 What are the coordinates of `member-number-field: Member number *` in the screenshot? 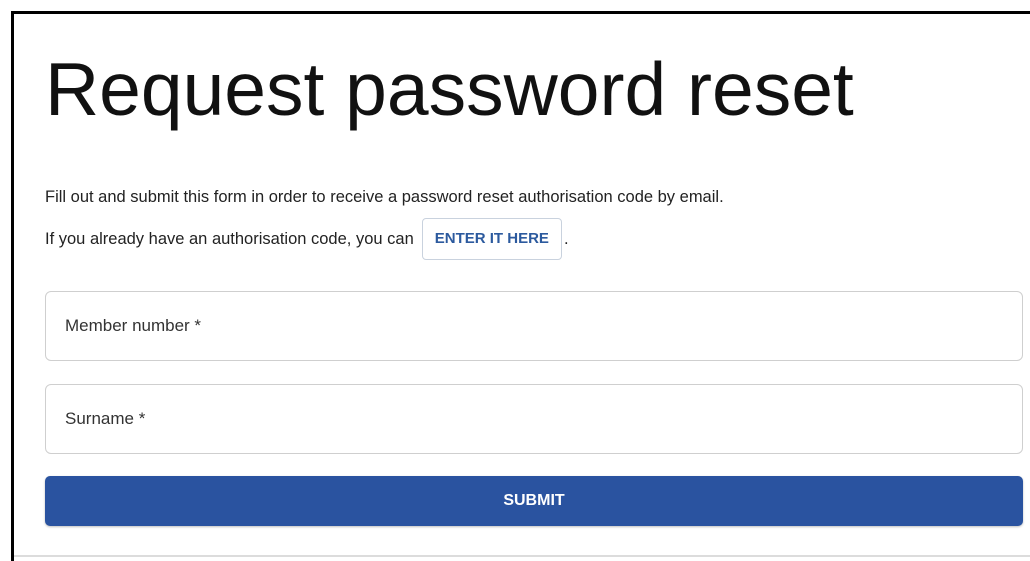 It's located at (534, 326).